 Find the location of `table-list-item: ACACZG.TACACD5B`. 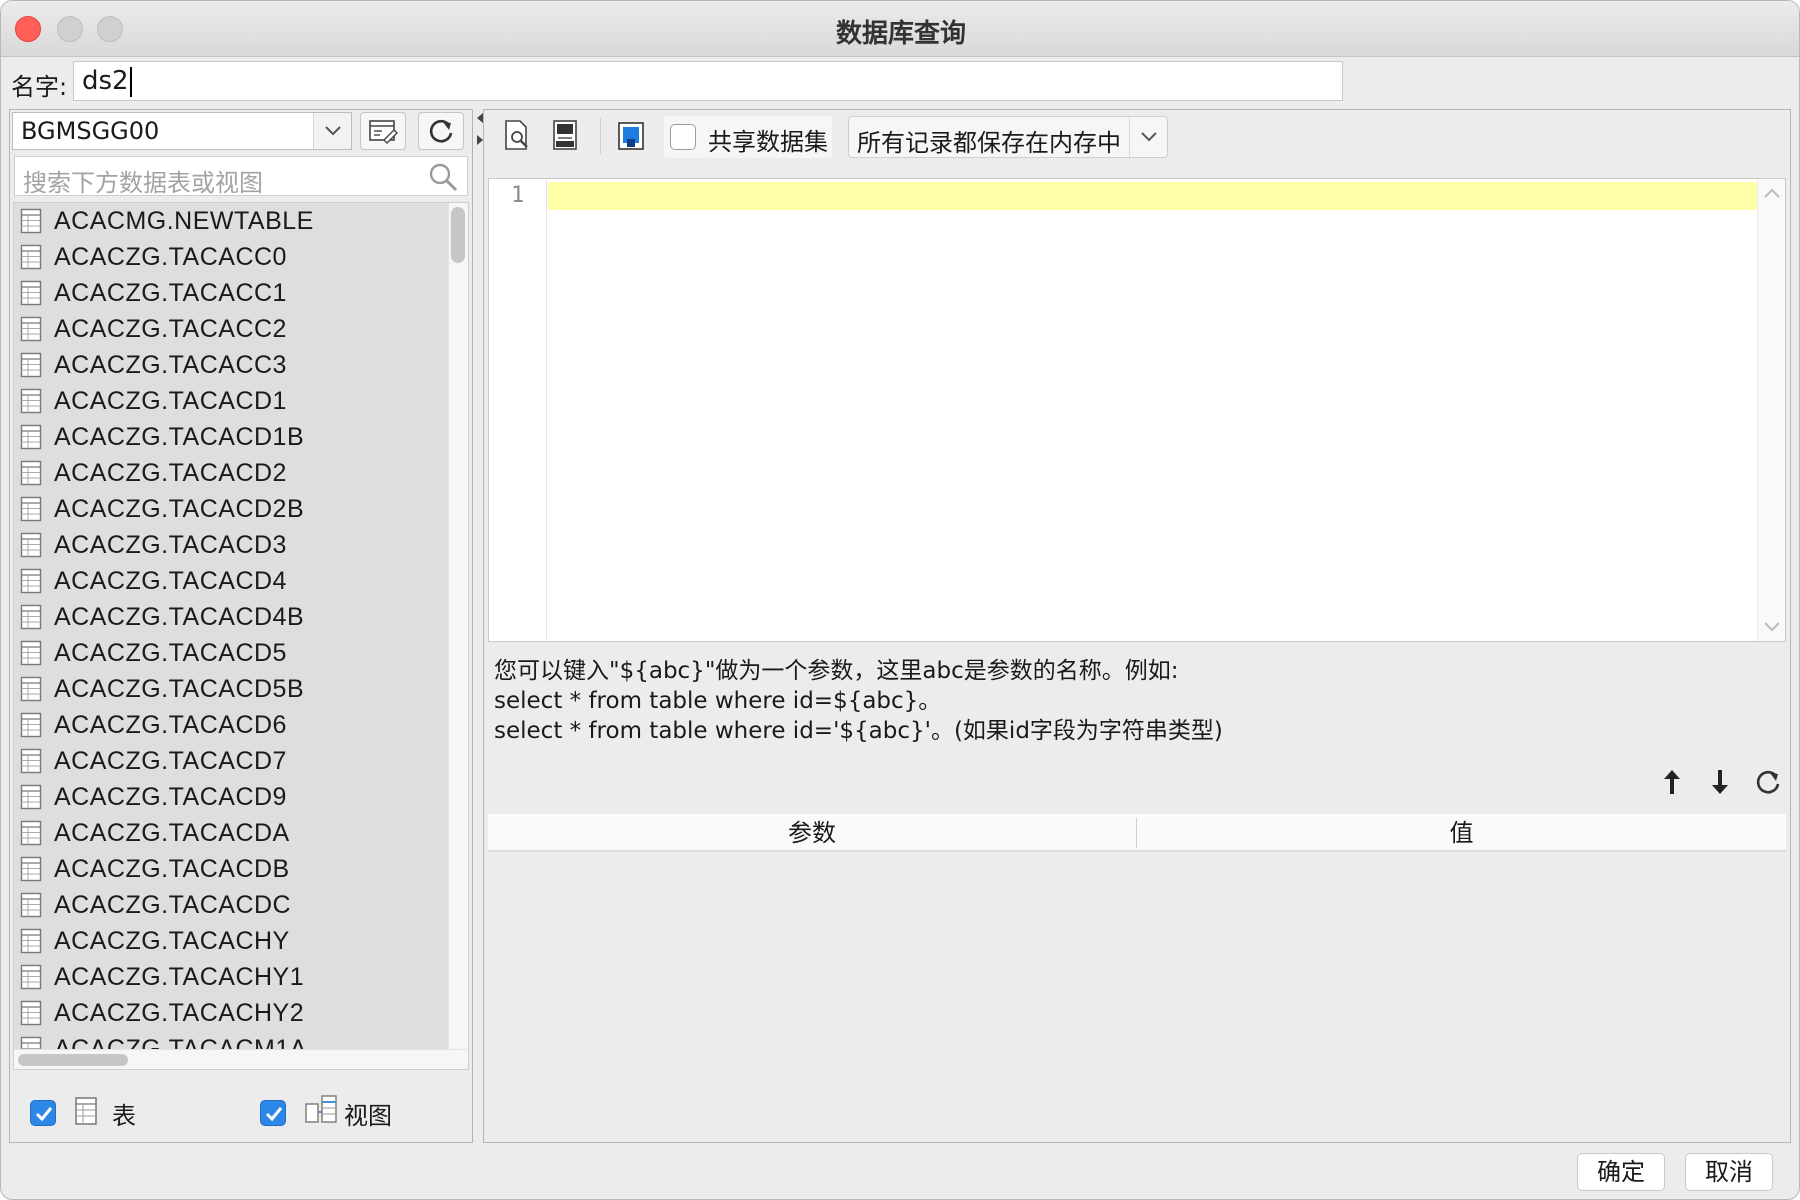

table-list-item: ACACZG.TACACD5B is located at coordinates (232, 689).